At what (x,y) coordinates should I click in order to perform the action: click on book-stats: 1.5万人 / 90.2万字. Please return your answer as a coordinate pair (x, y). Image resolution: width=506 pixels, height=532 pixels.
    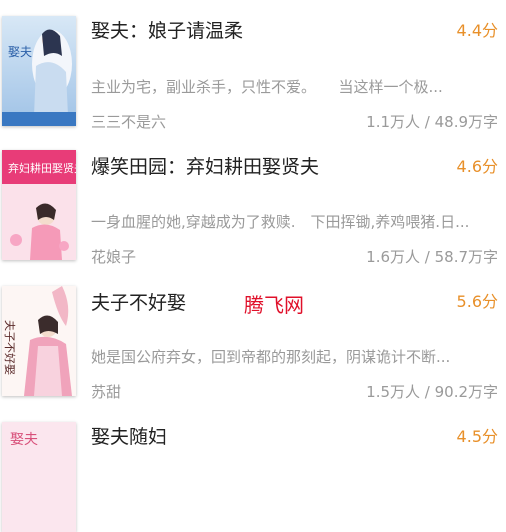
    Looking at the image, I should click on (432, 392).